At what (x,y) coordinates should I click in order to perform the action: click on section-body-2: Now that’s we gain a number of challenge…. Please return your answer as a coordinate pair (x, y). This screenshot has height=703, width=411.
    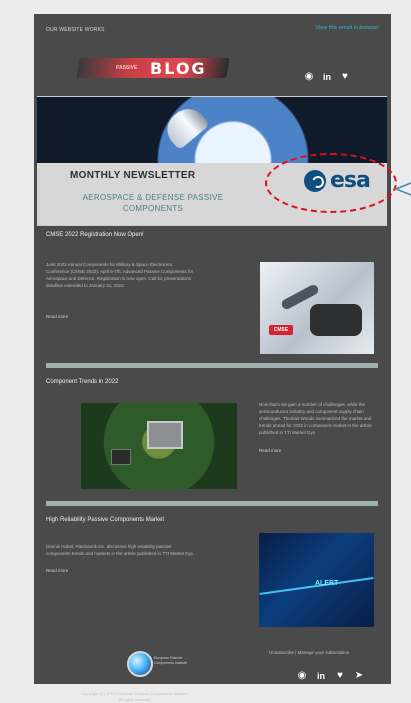
    Looking at the image, I should click on (315, 418).